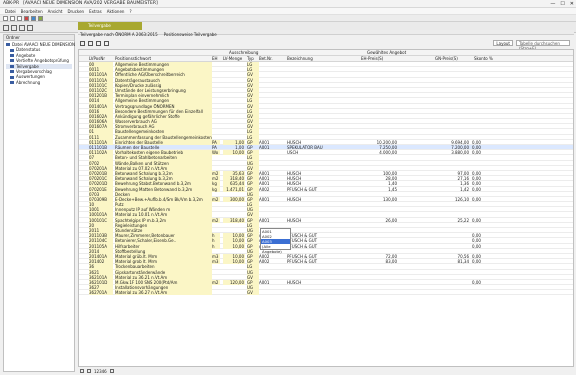  I want to click on layout-dropdown: Layout, so click(503, 43).